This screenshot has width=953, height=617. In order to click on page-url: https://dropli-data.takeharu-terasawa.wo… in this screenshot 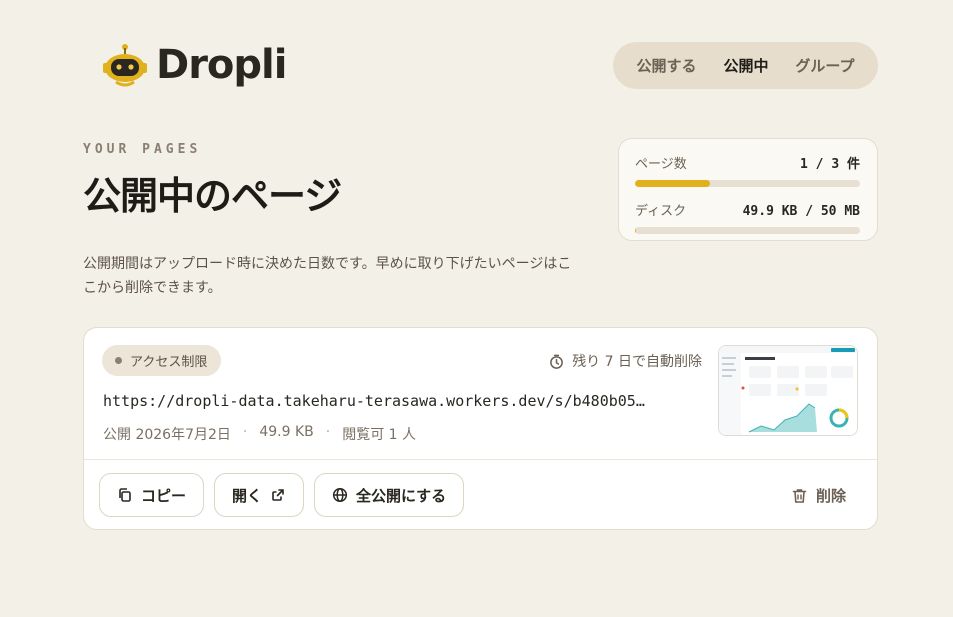, I will do `click(403, 401)`.